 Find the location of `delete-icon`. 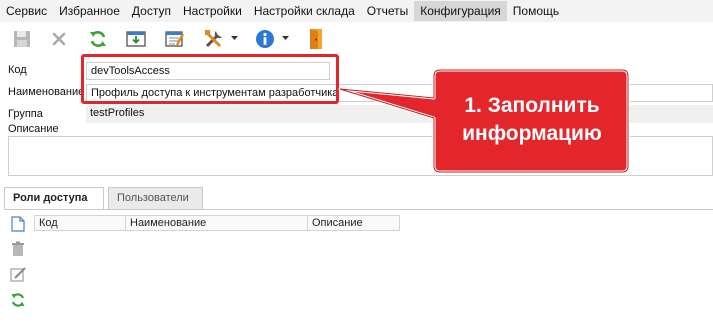

delete-icon is located at coordinates (59, 39).